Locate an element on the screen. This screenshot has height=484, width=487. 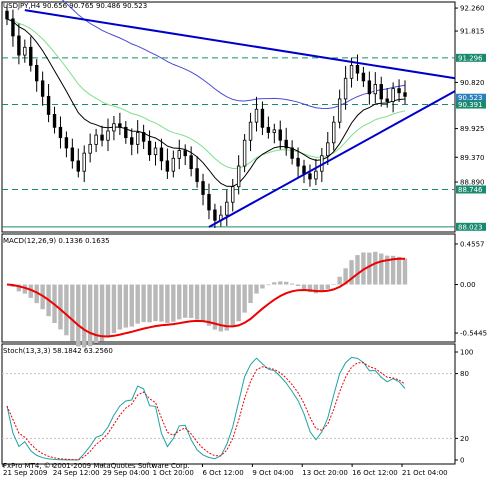
stoch-header: Stoch(13,3,3) 58.1842 63.2560 is located at coordinates (58, 351).